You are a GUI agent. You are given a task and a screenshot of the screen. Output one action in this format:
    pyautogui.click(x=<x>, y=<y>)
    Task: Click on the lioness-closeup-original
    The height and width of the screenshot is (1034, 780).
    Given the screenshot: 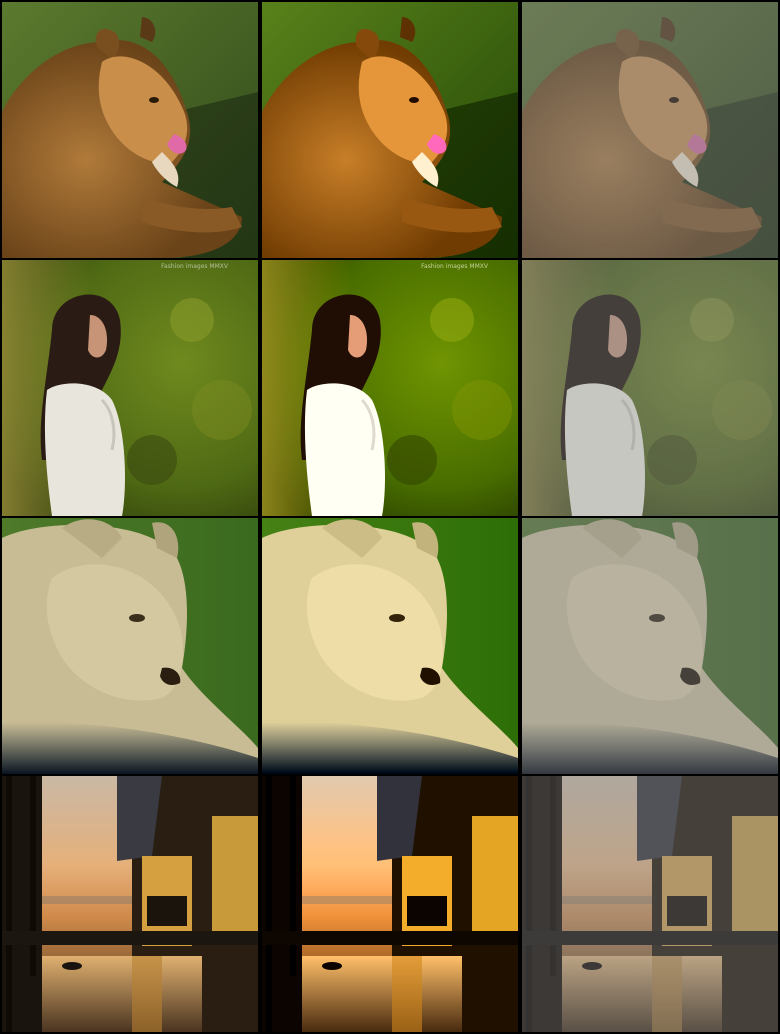 What is the action you would take?
    pyautogui.click(x=130, y=646)
    